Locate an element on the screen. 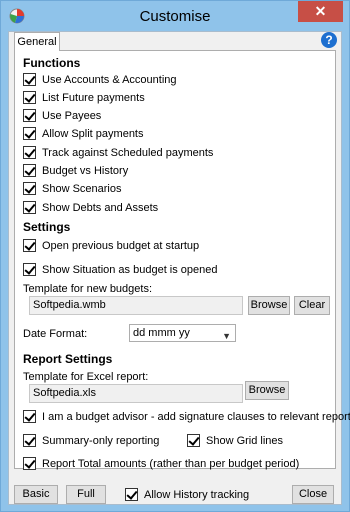 The image size is (350, 512). checkbox-label: Show Debts and Assets is located at coordinates (100, 207).